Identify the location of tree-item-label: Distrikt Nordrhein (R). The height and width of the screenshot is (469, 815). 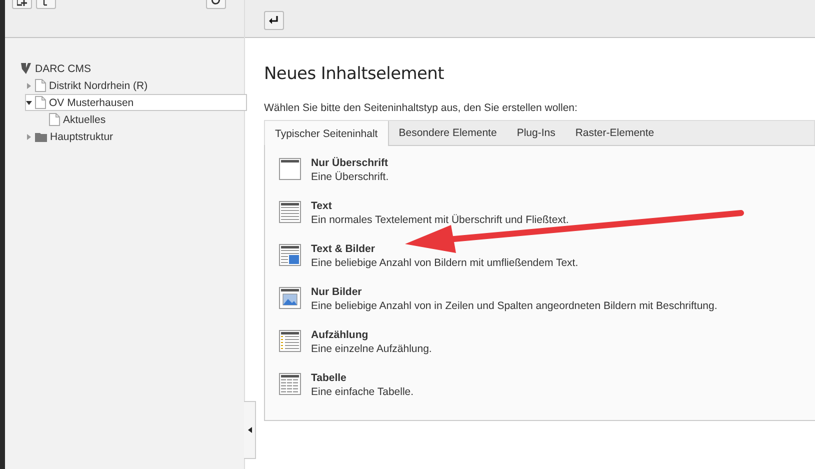
(98, 86).